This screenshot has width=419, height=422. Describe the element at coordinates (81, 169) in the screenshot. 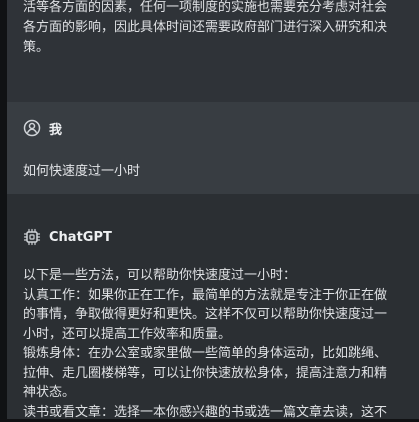

I see `user-message-text: 如何快速度过一小时` at that location.